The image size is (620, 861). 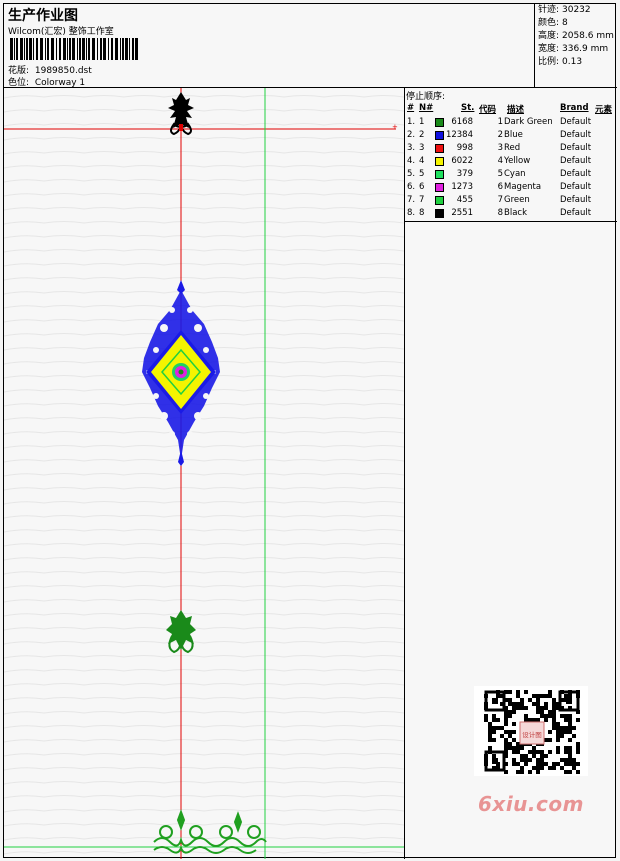 I want to click on table-cell-code: 7, so click(x=500, y=200).